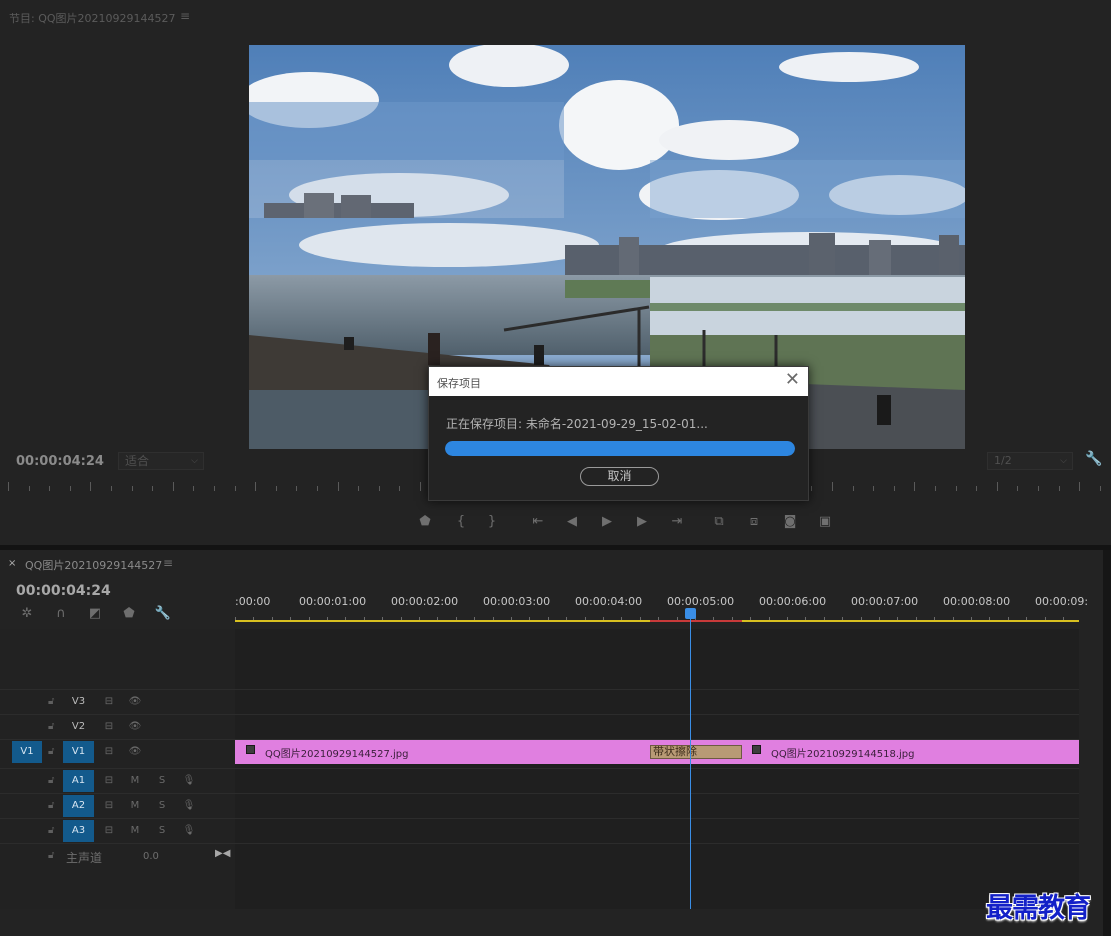 The height and width of the screenshot is (936, 1111). I want to click on dialog-header: 保存项目 ✕, so click(618, 381).